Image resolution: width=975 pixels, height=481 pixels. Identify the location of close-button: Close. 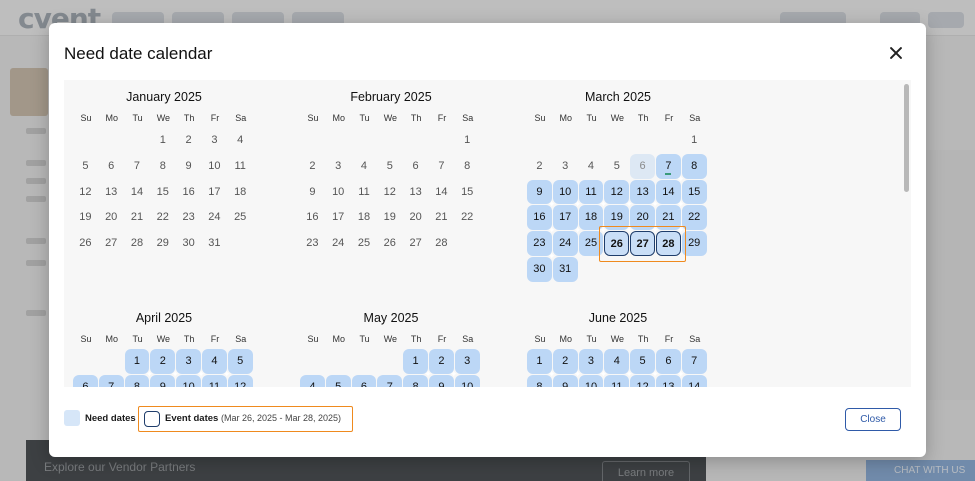
(873, 419).